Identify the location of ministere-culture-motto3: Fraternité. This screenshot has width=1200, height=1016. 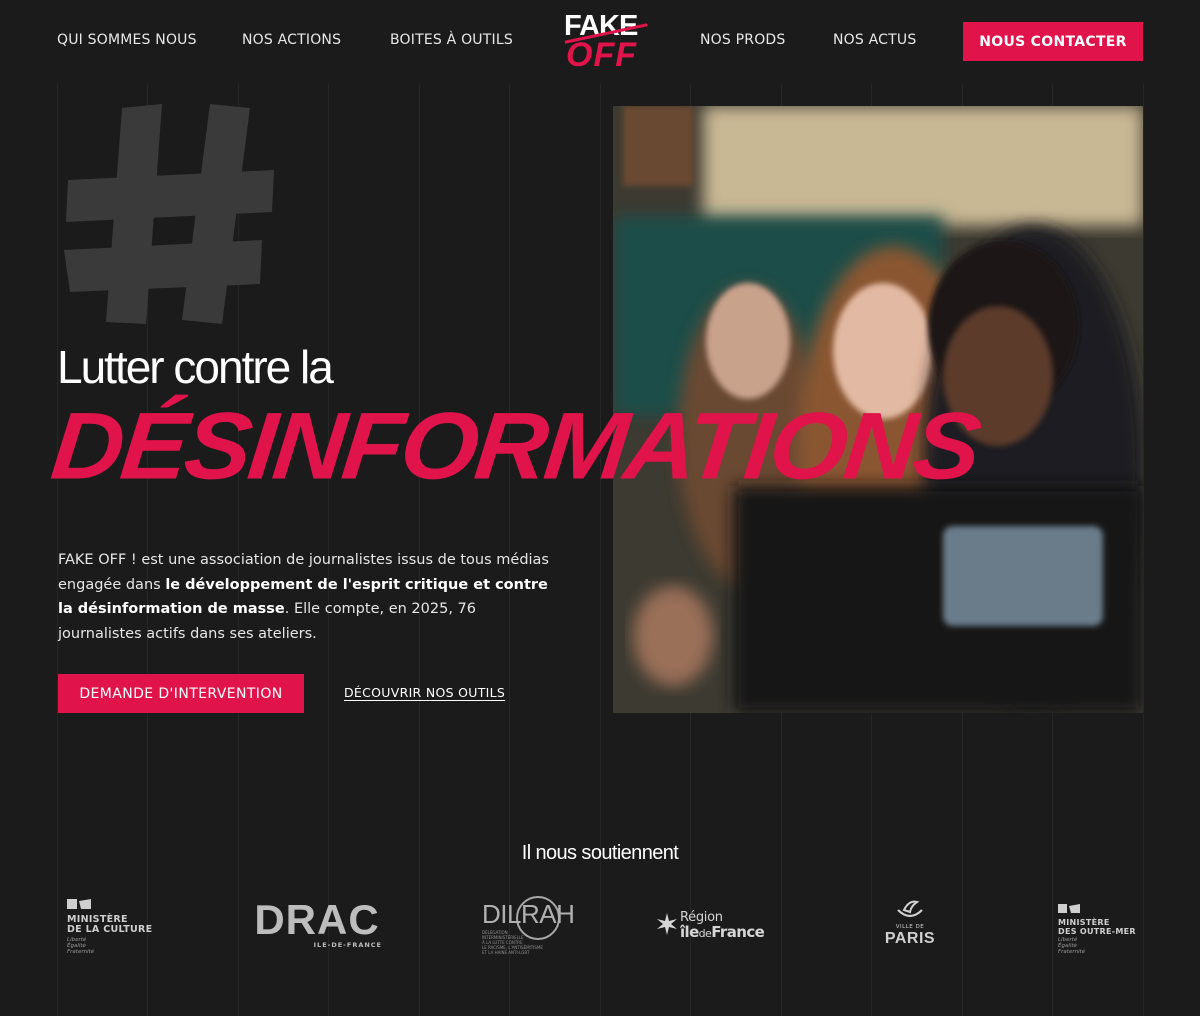
(81, 952).